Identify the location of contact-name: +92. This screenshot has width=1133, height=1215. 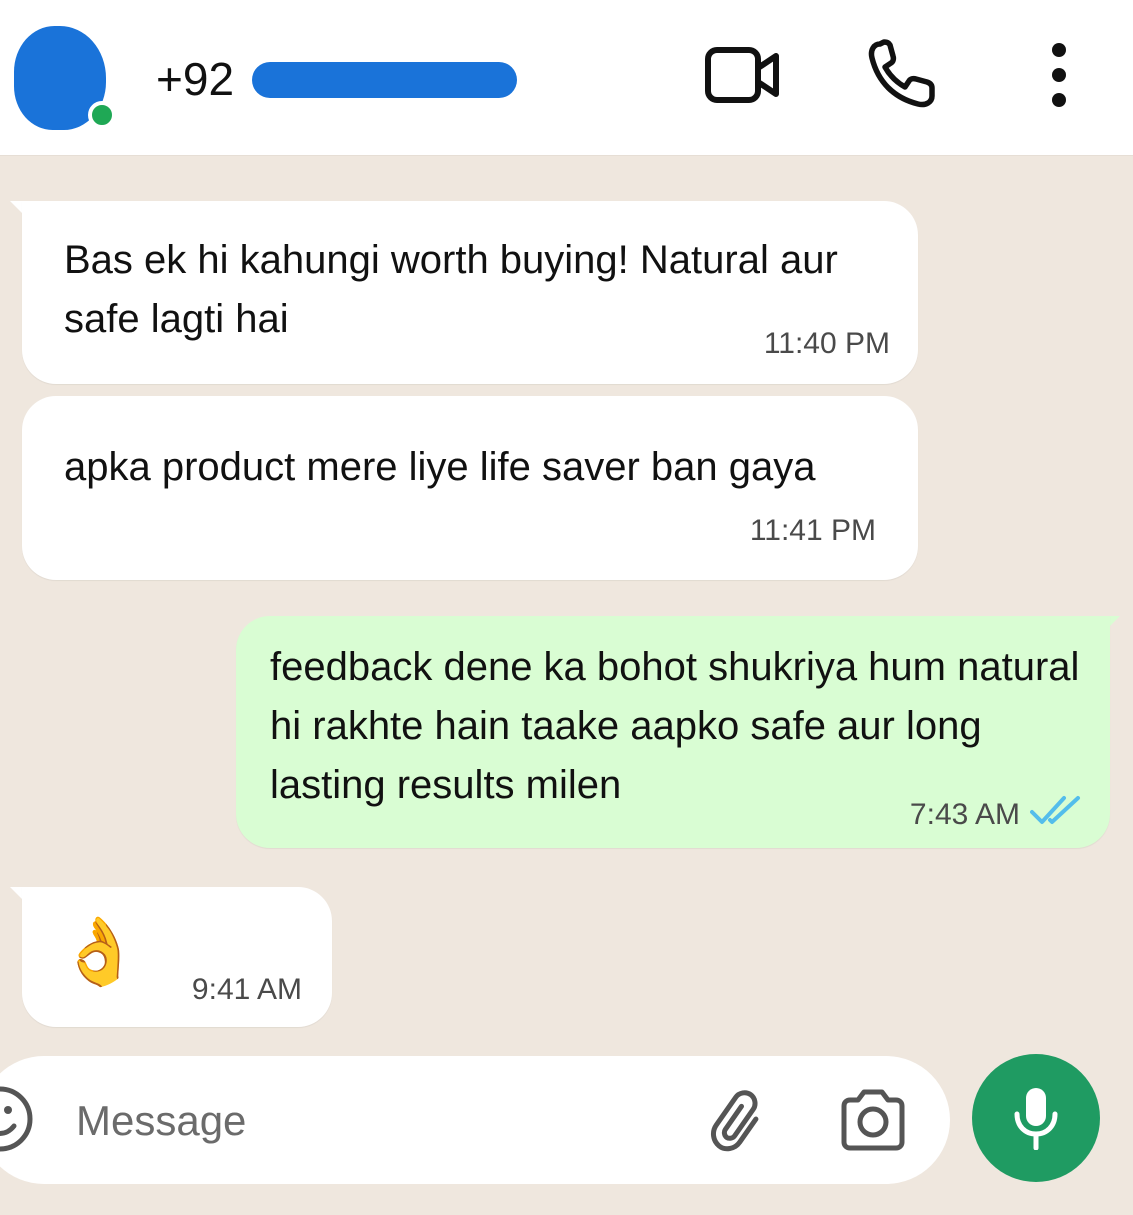
(195, 79).